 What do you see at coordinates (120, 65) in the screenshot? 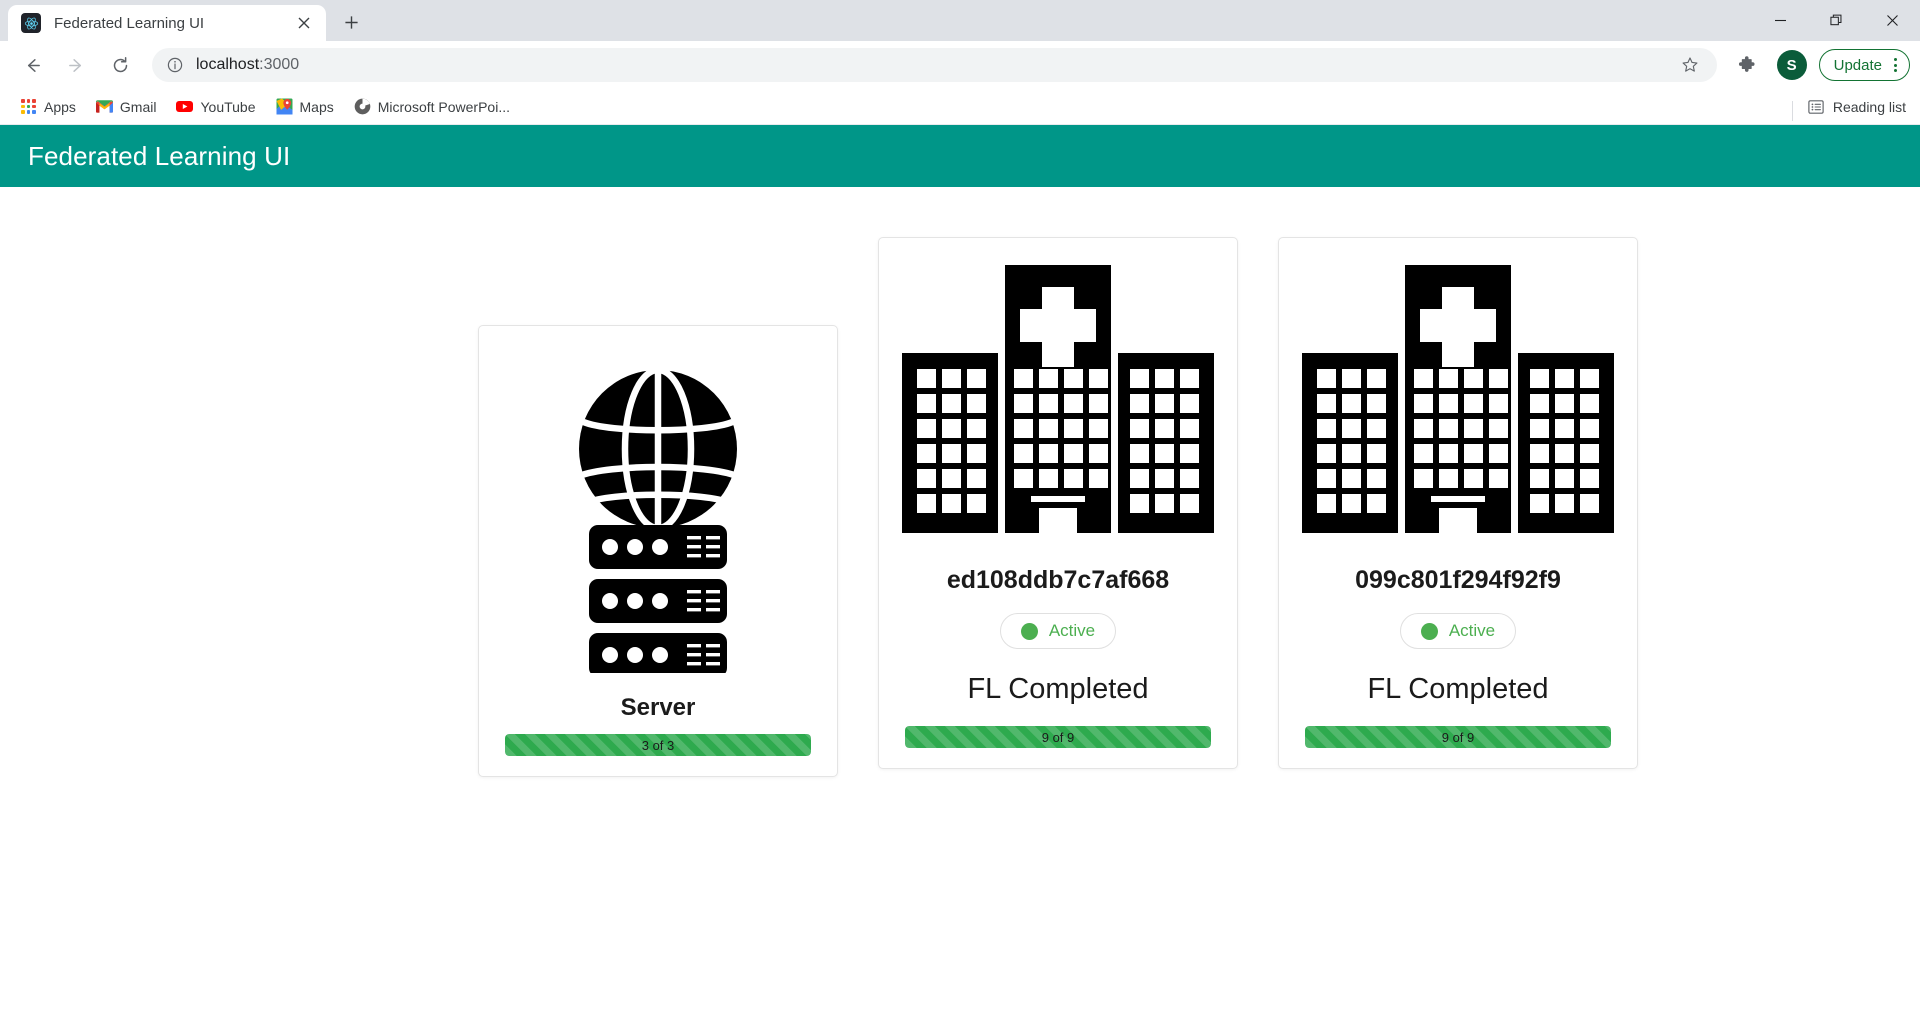
I see `reload-icon` at bounding box center [120, 65].